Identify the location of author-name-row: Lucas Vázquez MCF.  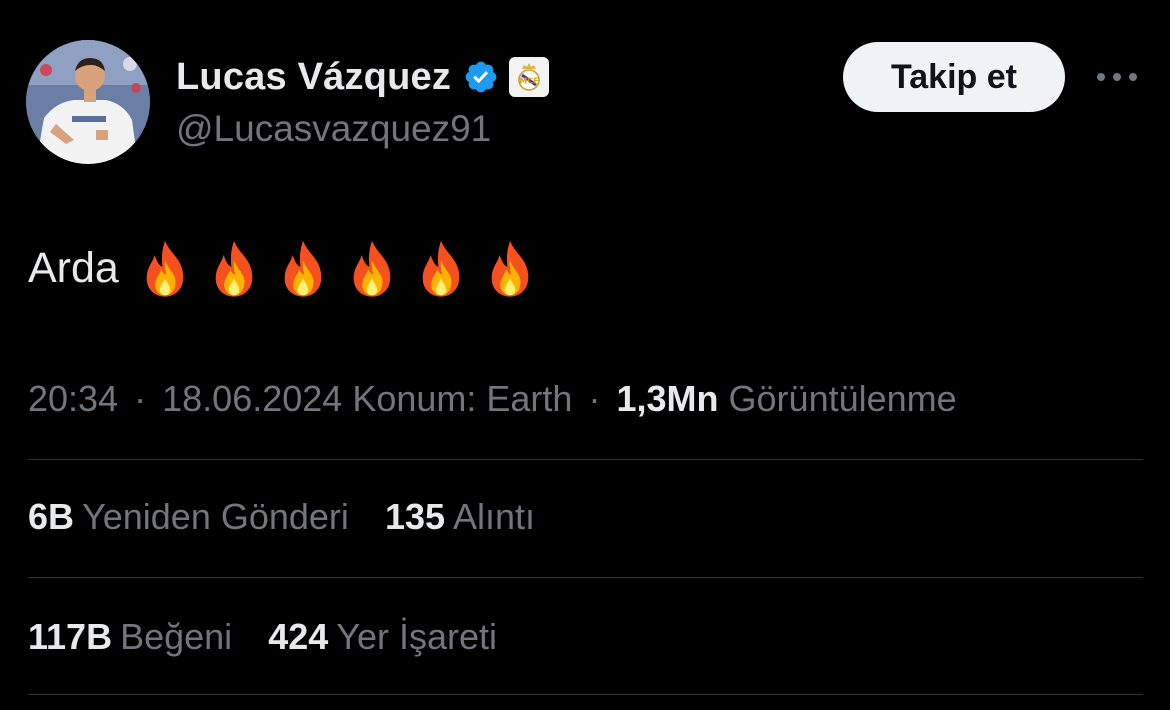
(363, 77).